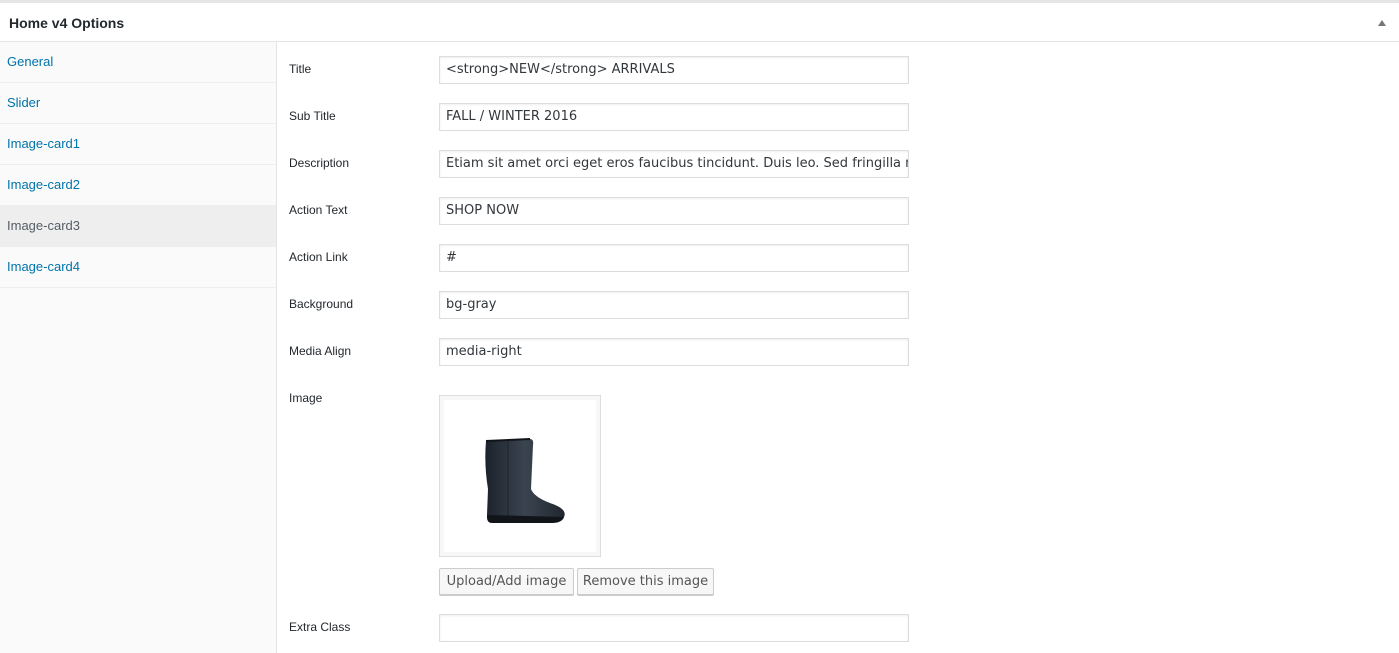 The image size is (1399, 653). Describe the element at coordinates (138, 226) in the screenshot. I see `sidebar-item-image-card3: Image-card3` at that location.